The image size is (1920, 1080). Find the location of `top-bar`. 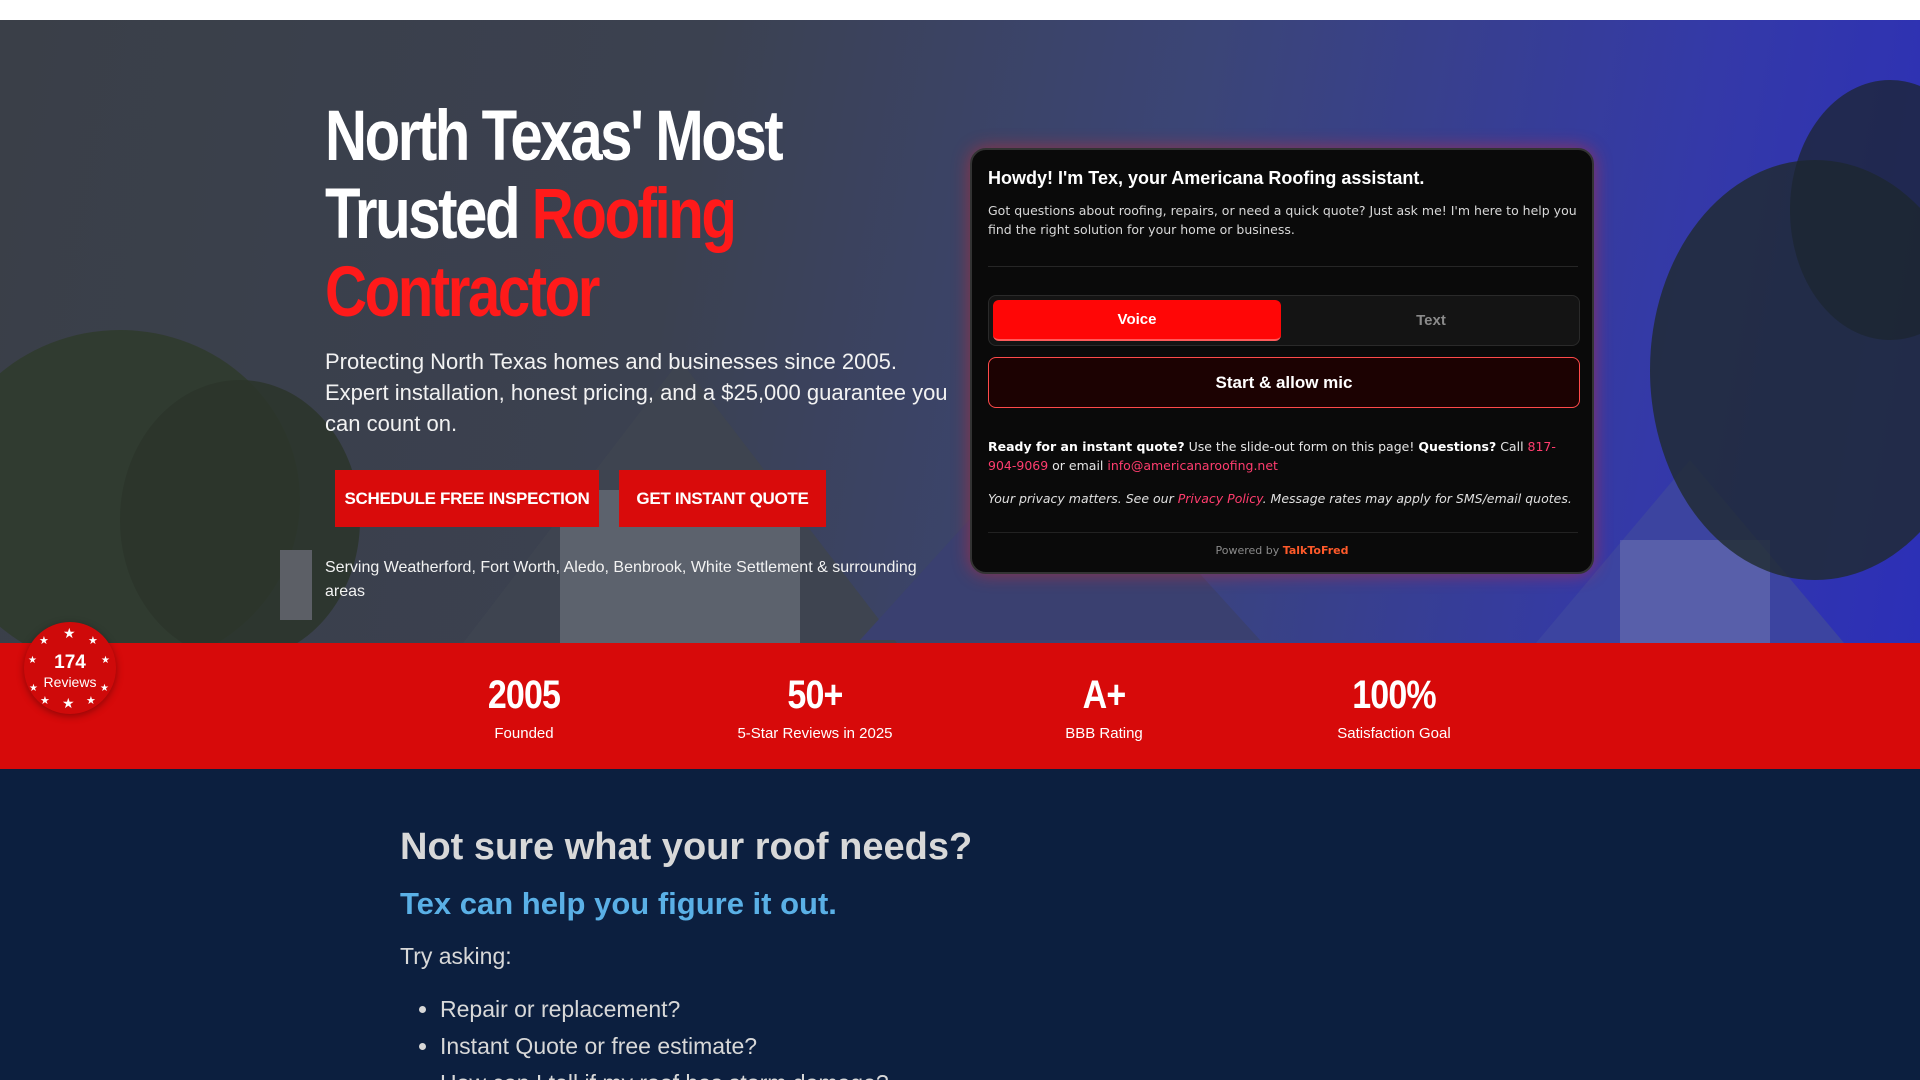

top-bar is located at coordinates (960, 10).